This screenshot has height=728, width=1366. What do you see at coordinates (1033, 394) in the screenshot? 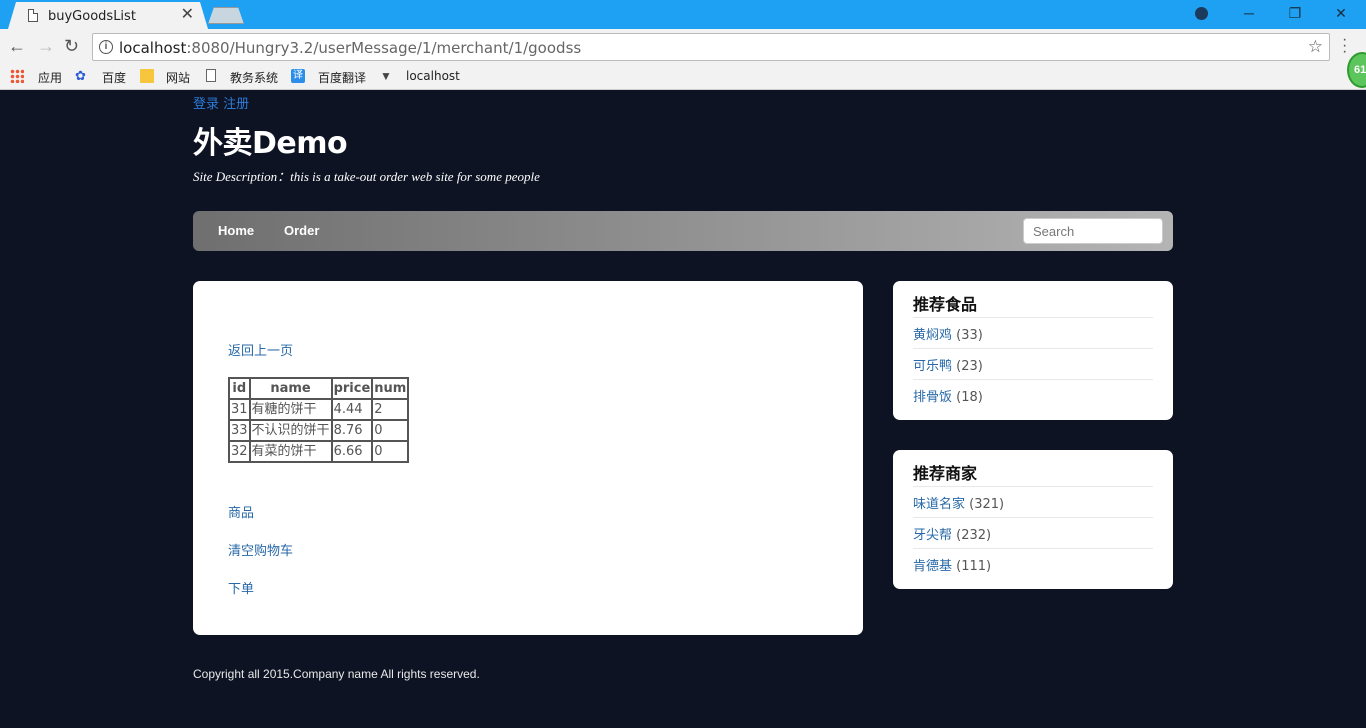
I see `list-item: 排骨饭 (18)` at bounding box center [1033, 394].